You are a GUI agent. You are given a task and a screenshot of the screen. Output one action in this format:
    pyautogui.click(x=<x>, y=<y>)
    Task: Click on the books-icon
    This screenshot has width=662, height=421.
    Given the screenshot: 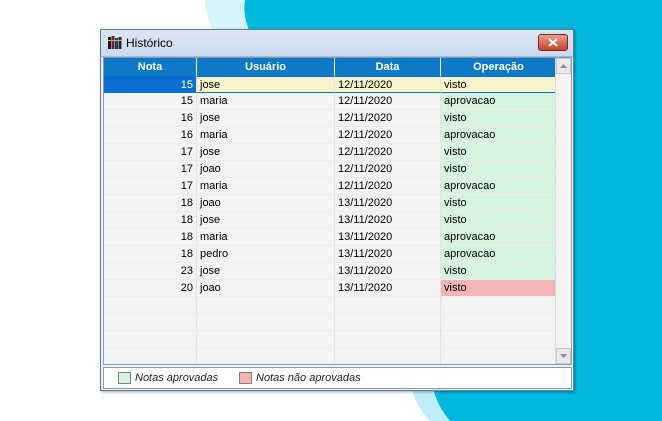 What is the action you would take?
    pyautogui.click(x=115, y=42)
    